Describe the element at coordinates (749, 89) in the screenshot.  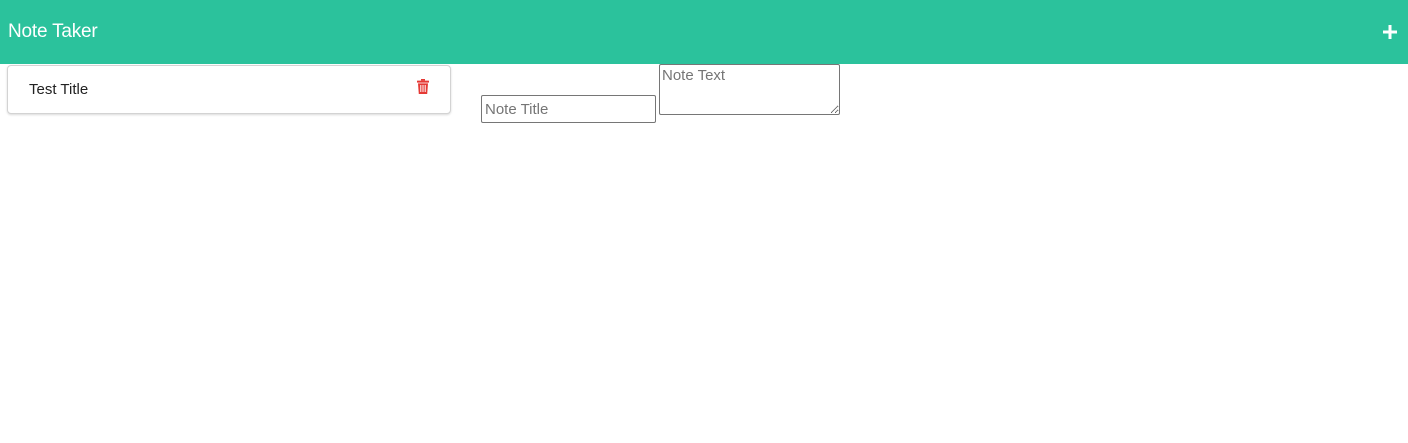
I see `note-text-textarea` at that location.